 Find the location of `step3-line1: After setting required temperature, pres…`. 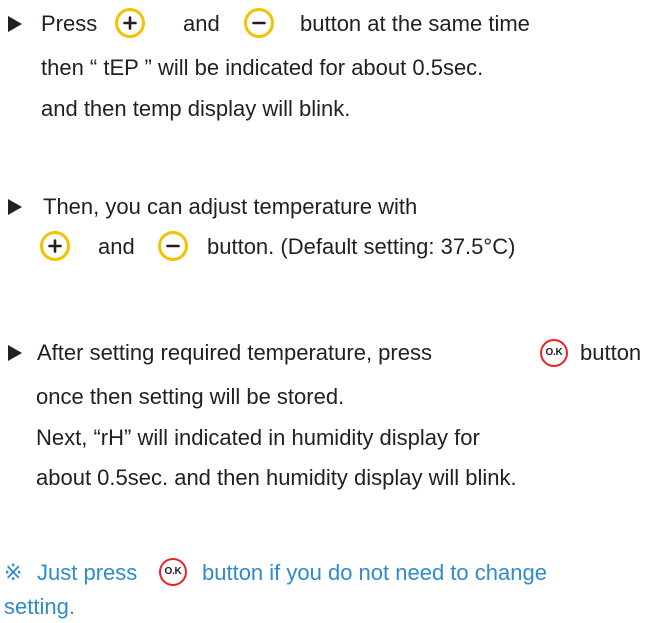

step3-line1: After setting required temperature, pres… is located at coordinates (234, 352).